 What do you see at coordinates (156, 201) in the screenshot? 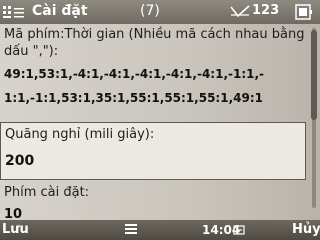
I see `setting-key-field: Phím cài đặt: 10` at bounding box center [156, 201].